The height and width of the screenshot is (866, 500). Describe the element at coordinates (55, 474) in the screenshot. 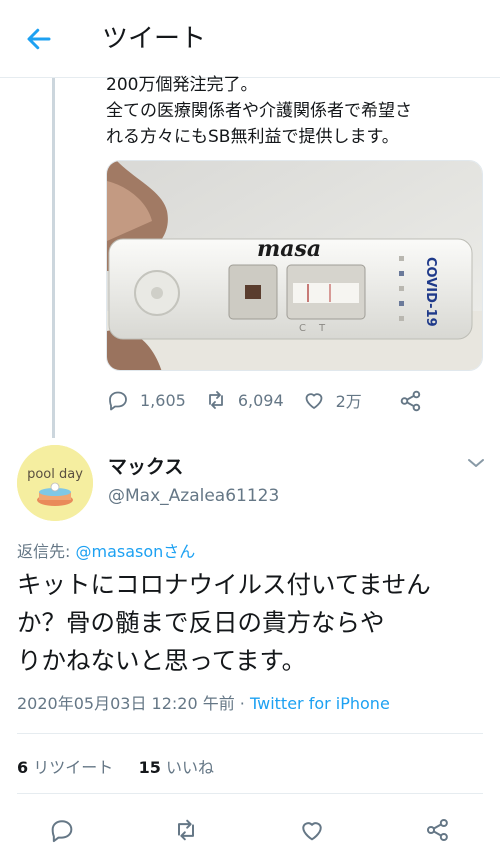

I see `avatar-logo-text: pool day` at that location.